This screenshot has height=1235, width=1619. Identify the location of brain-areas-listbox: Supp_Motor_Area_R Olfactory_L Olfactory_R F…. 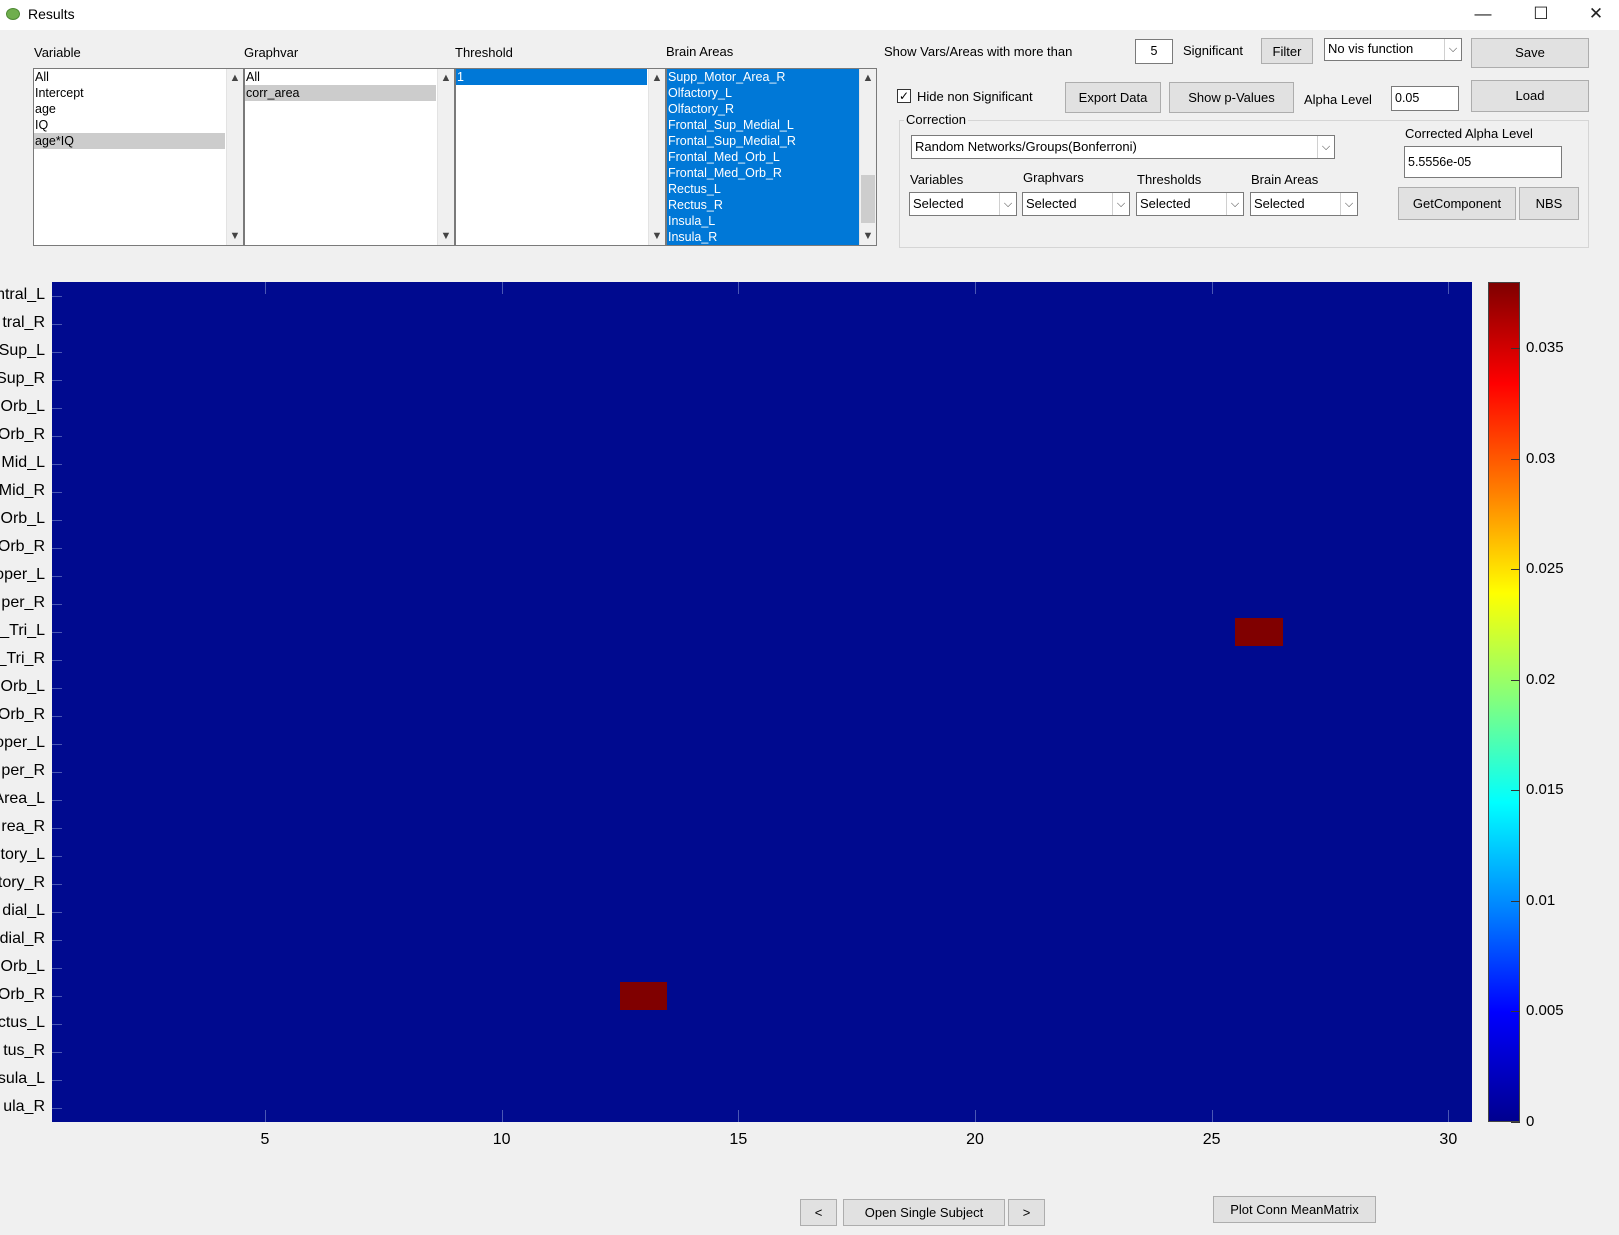
(771, 157).